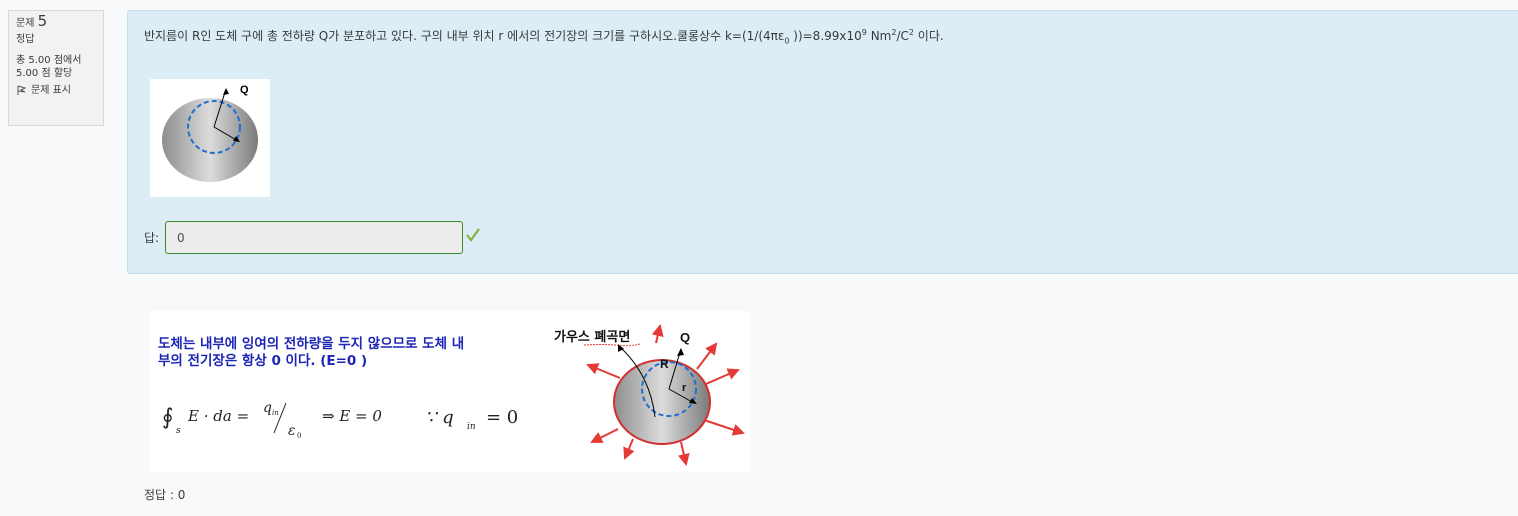  Describe the element at coordinates (262, 360) in the screenshot. I see `feedback-line-2: 부의 전기장은 항상 0 이다. (E=0 )` at that location.